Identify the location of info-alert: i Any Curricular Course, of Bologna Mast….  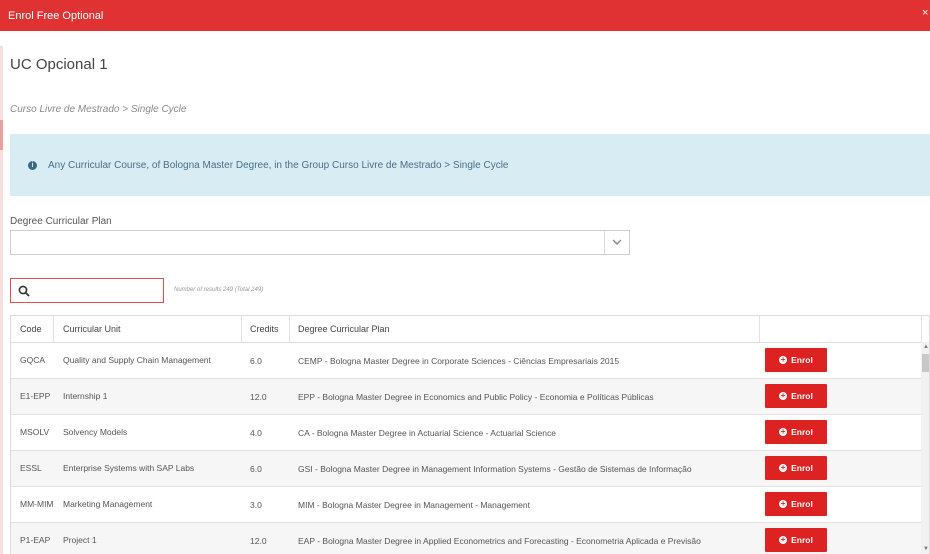
(470, 165).